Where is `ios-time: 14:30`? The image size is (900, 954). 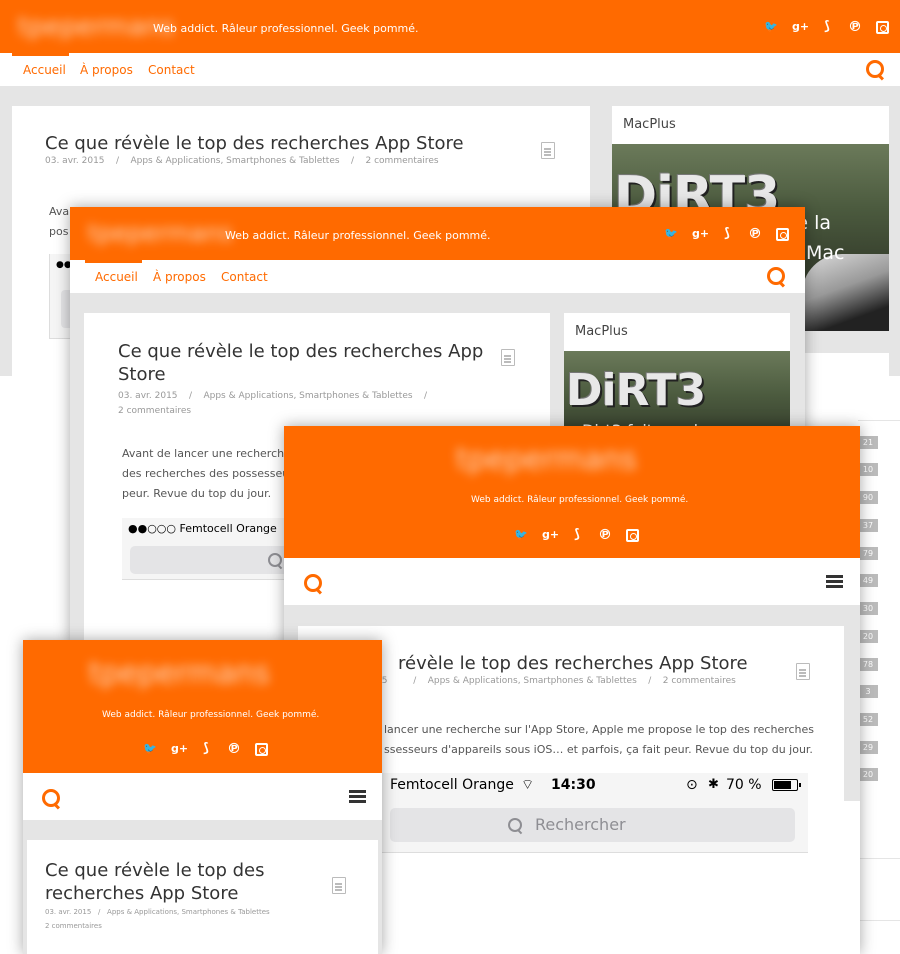 ios-time: 14:30 is located at coordinates (573, 785).